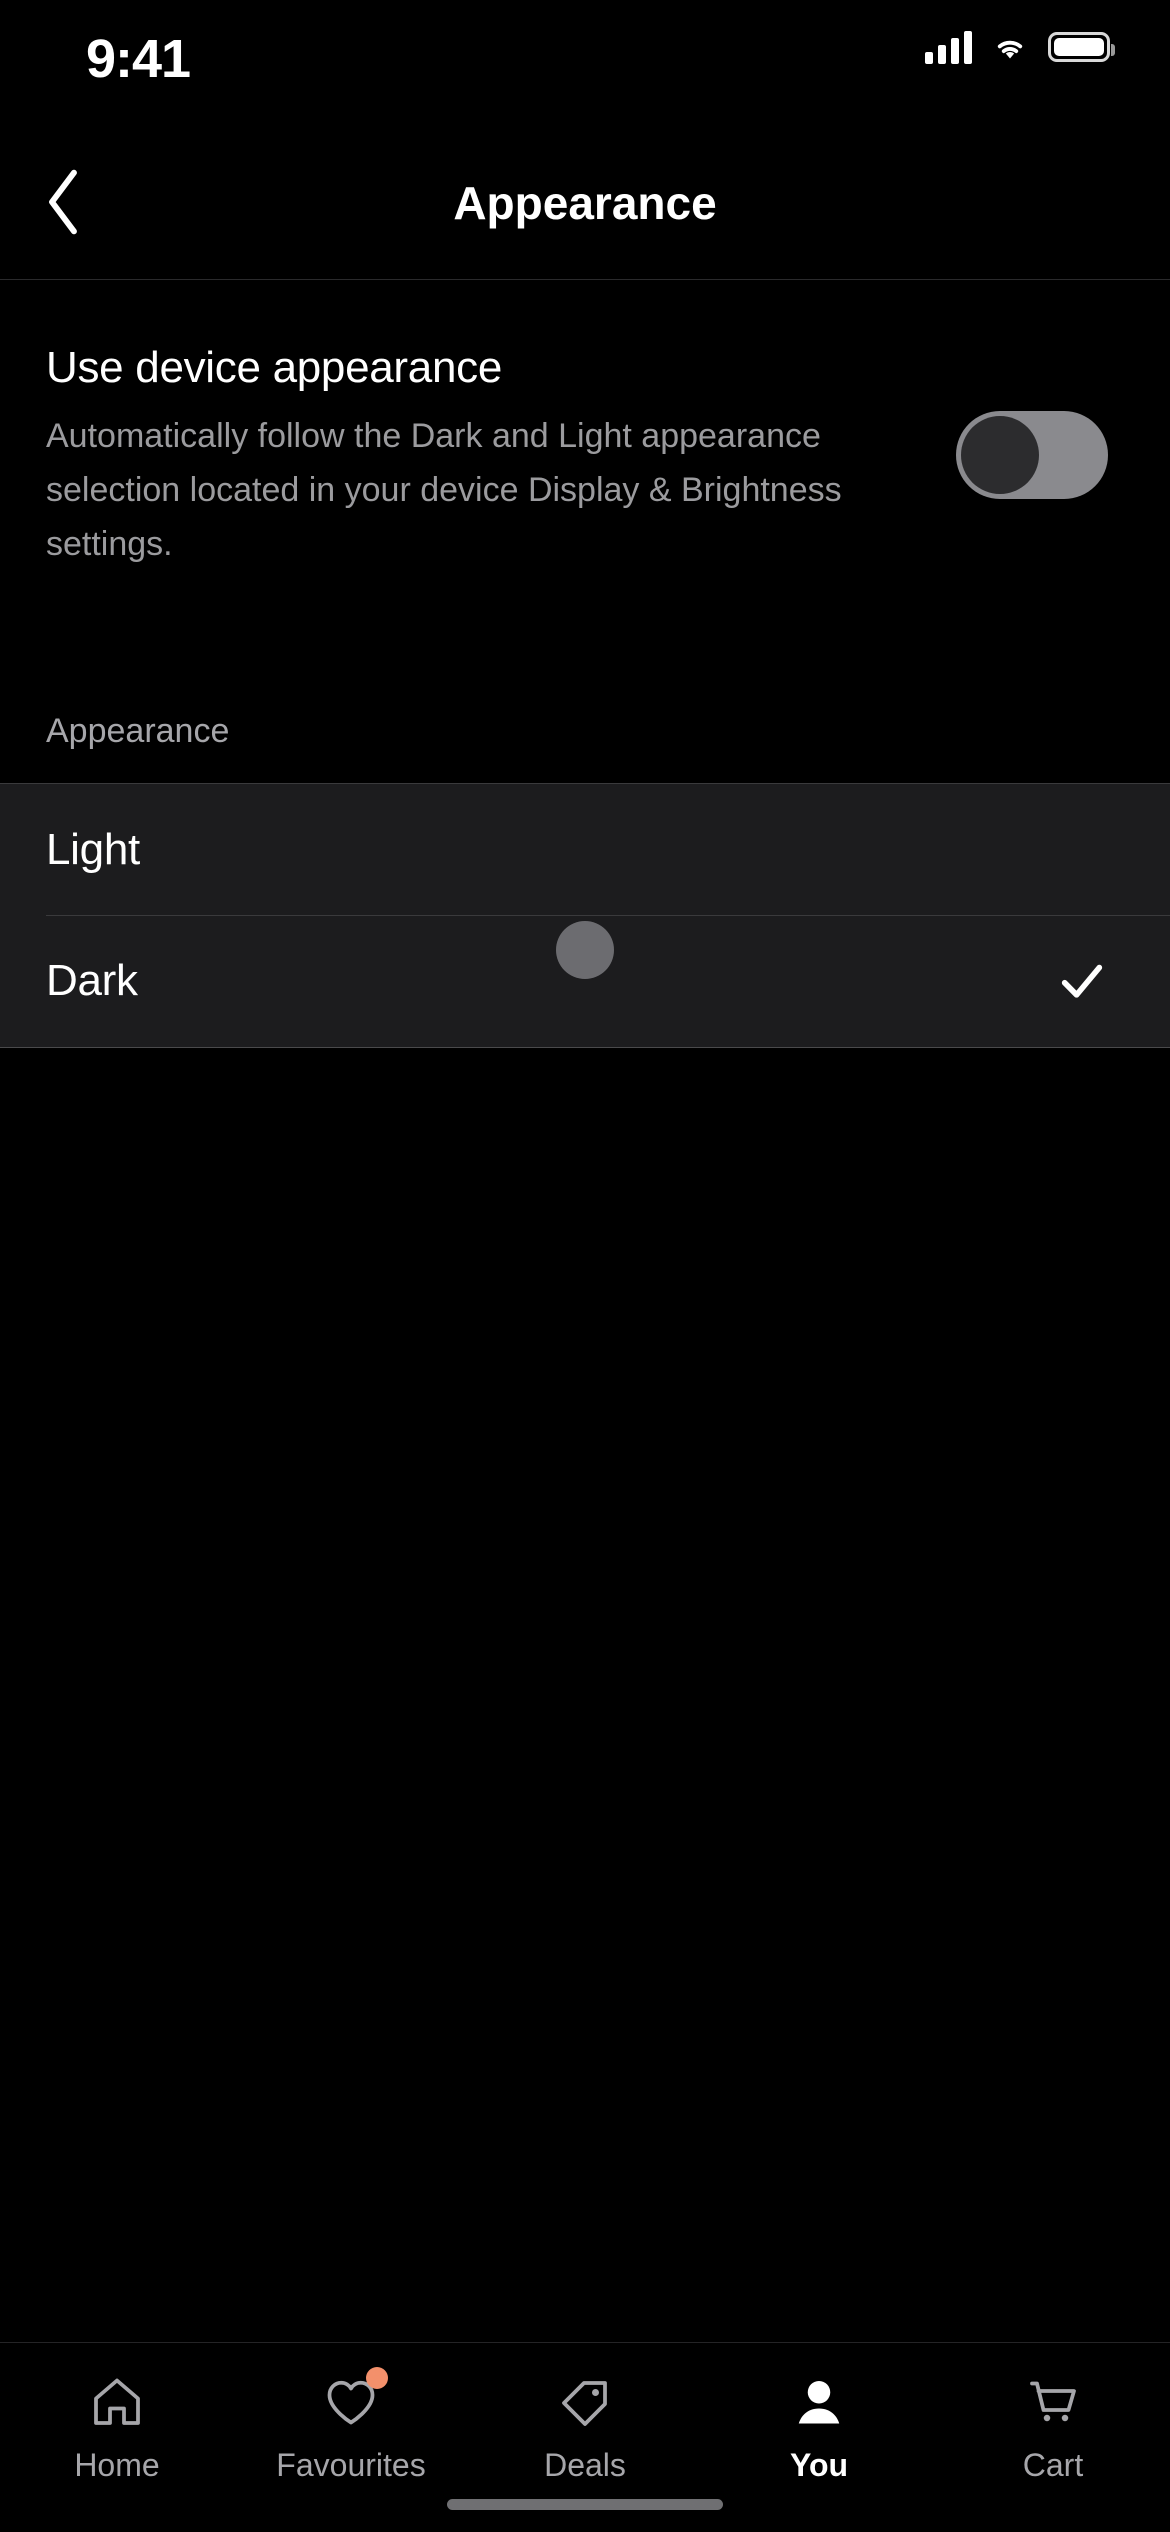 This screenshot has height=2532, width=1170. Describe the element at coordinates (138, 59) in the screenshot. I see `status-bar-time: 9:41` at that location.